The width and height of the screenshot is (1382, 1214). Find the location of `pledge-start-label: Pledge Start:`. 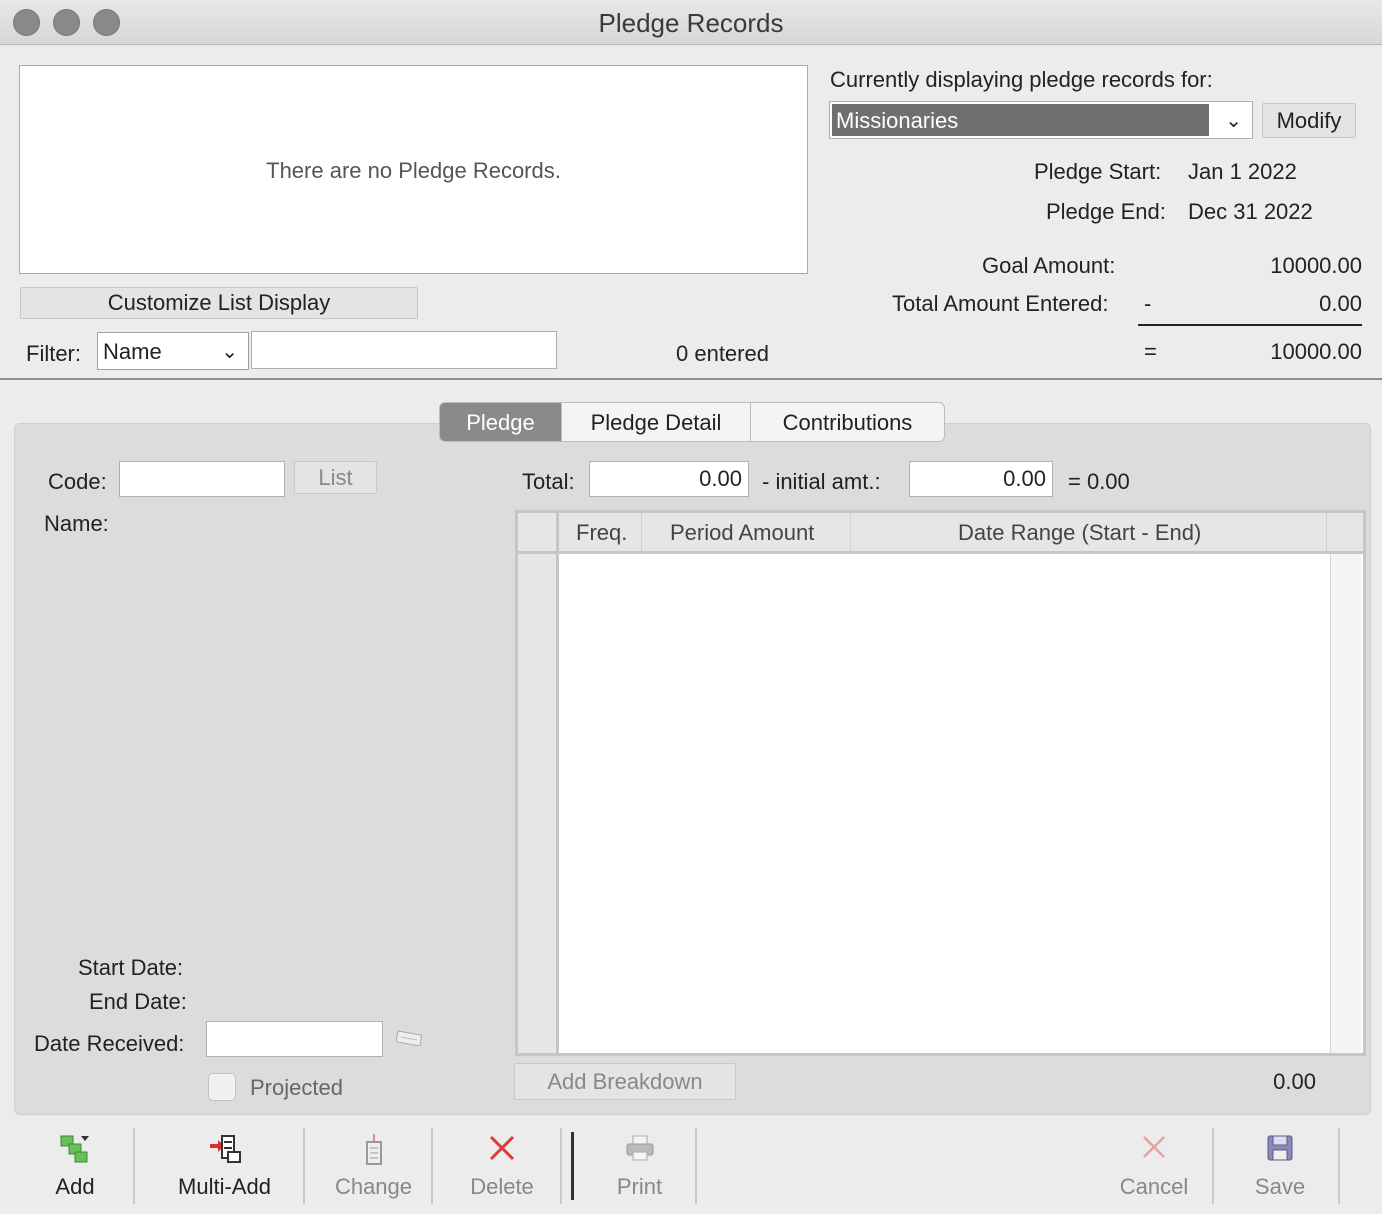

pledge-start-label: Pledge Start: is located at coordinates (1098, 171).